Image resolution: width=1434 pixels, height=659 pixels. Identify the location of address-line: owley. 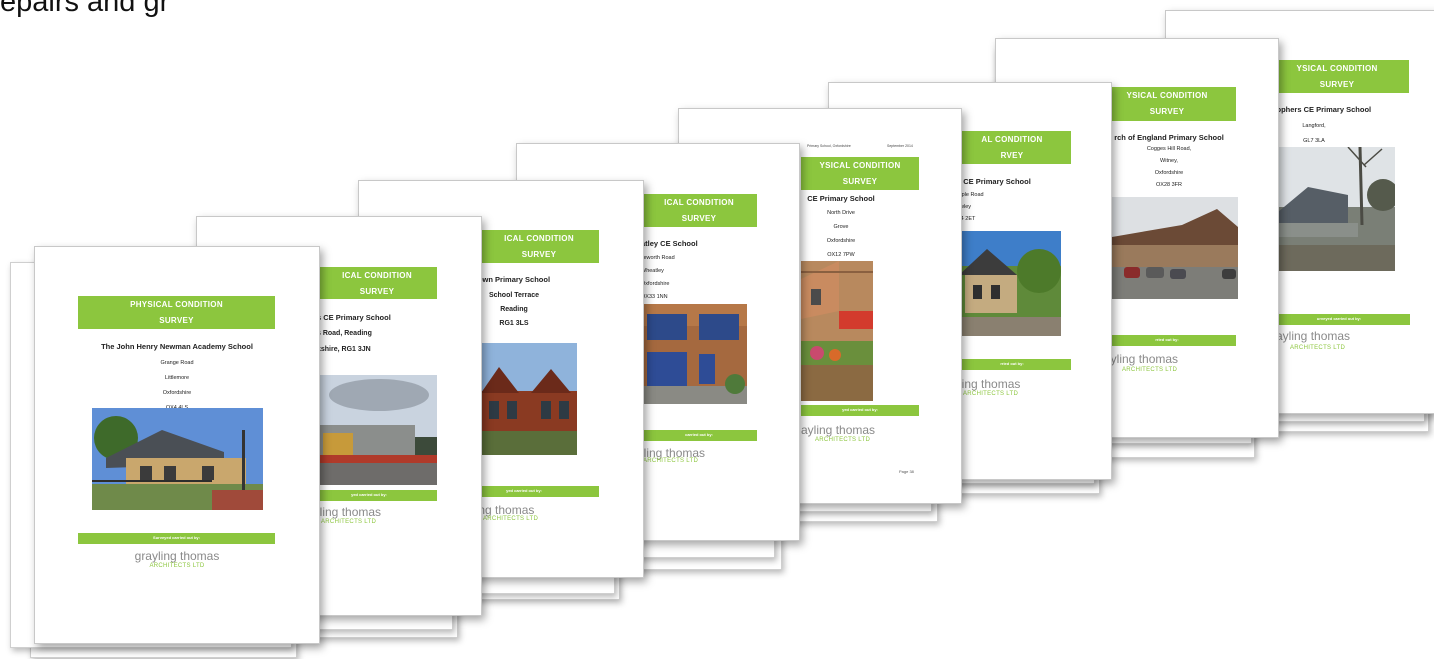
(964, 207).